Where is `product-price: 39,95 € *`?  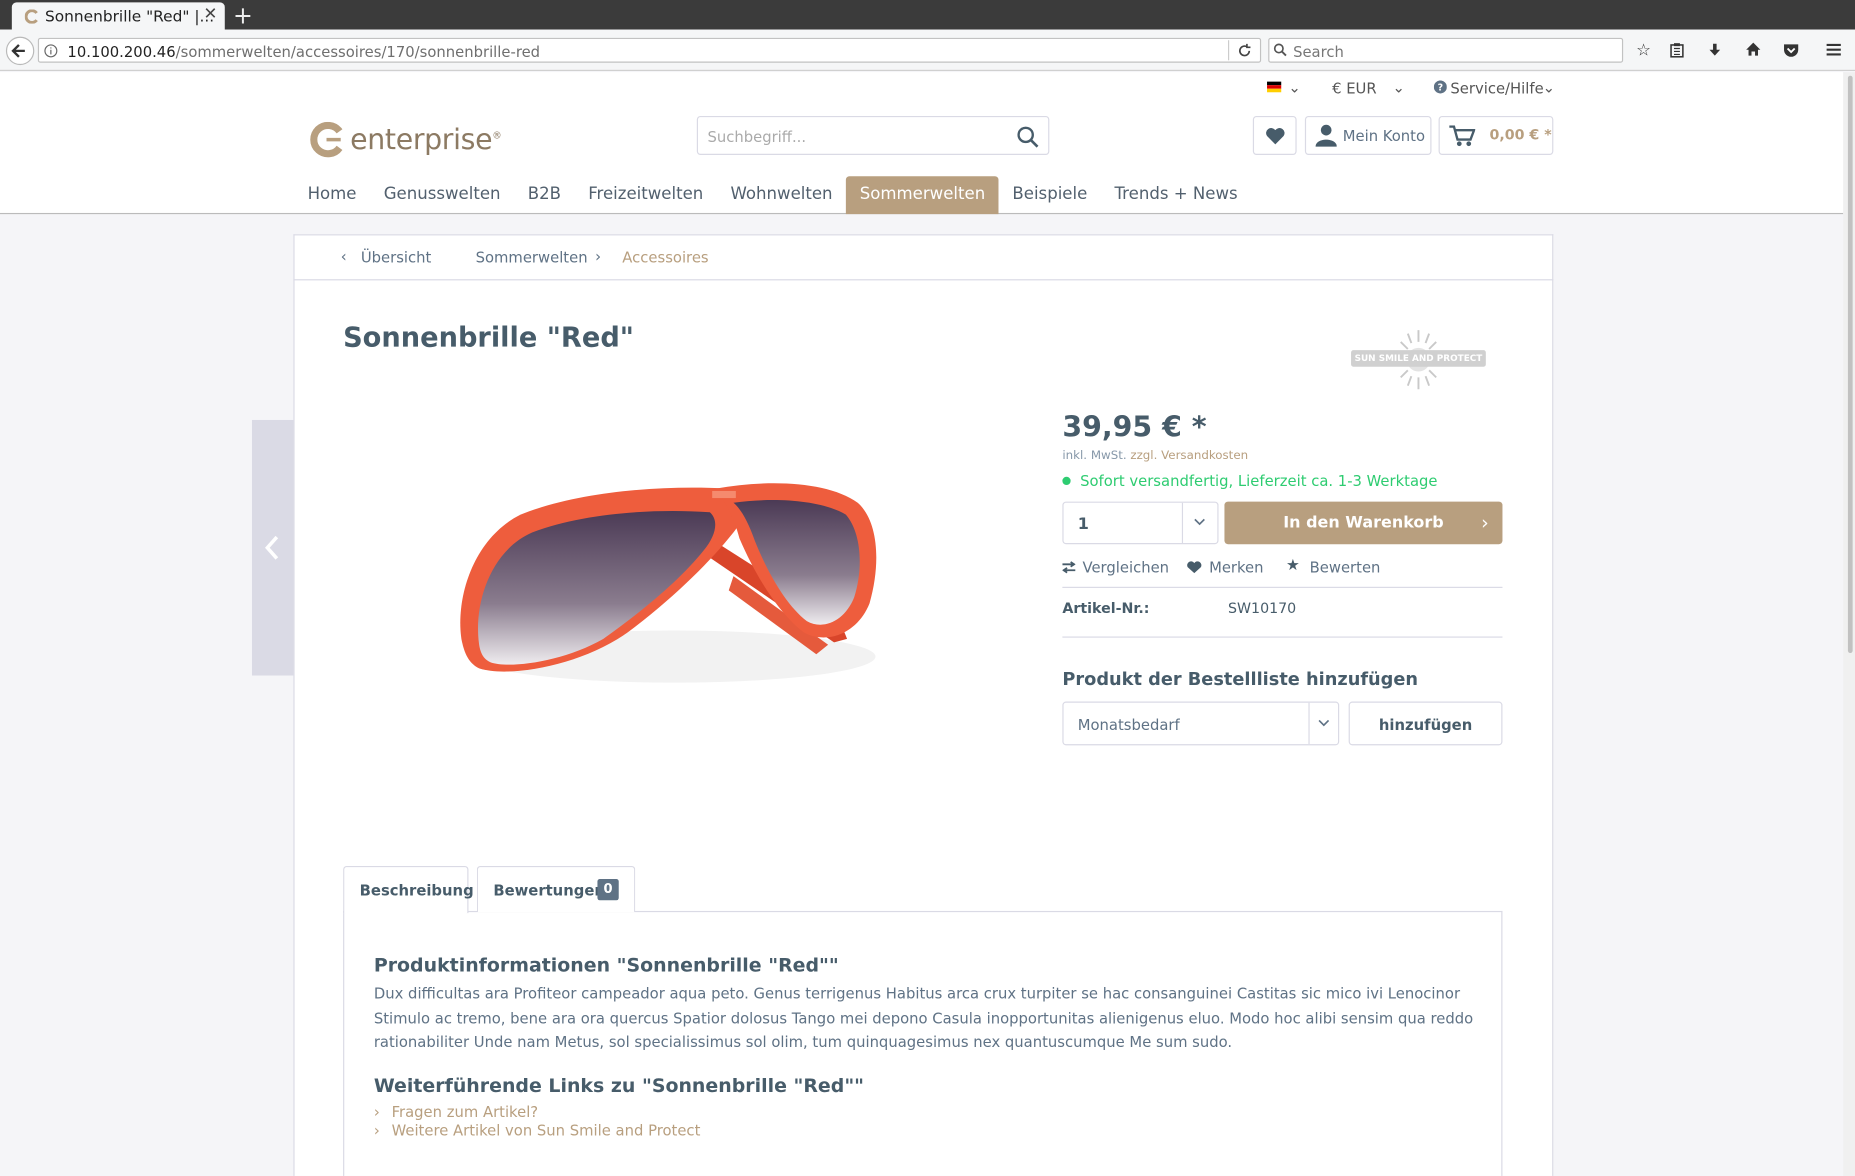 product-price: 39,95 € * is located at coordinates (1134, 427).